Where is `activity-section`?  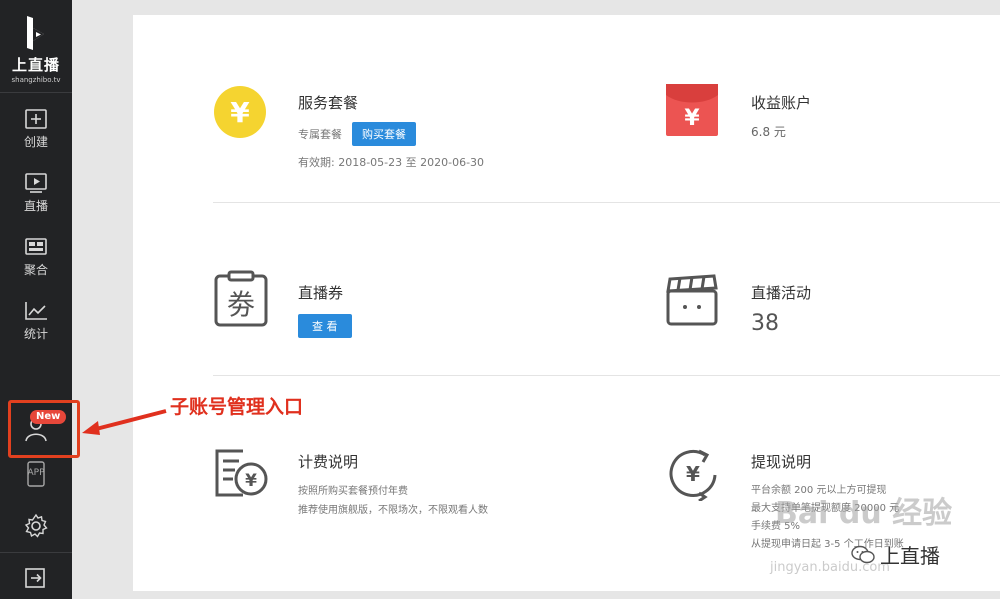 activity-section is located at coordinates (692, 302).